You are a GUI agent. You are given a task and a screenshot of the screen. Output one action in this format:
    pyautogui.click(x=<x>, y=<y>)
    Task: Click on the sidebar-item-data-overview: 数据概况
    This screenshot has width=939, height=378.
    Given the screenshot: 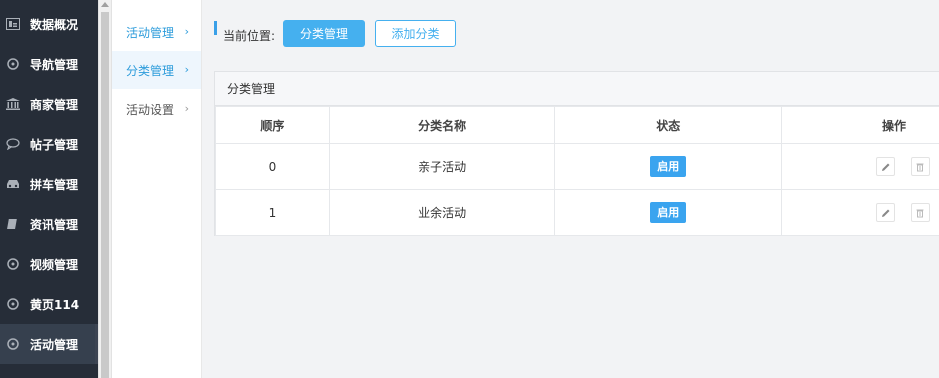 What is the action you would take?
    pyautogui.click(x=49, y=24)
    